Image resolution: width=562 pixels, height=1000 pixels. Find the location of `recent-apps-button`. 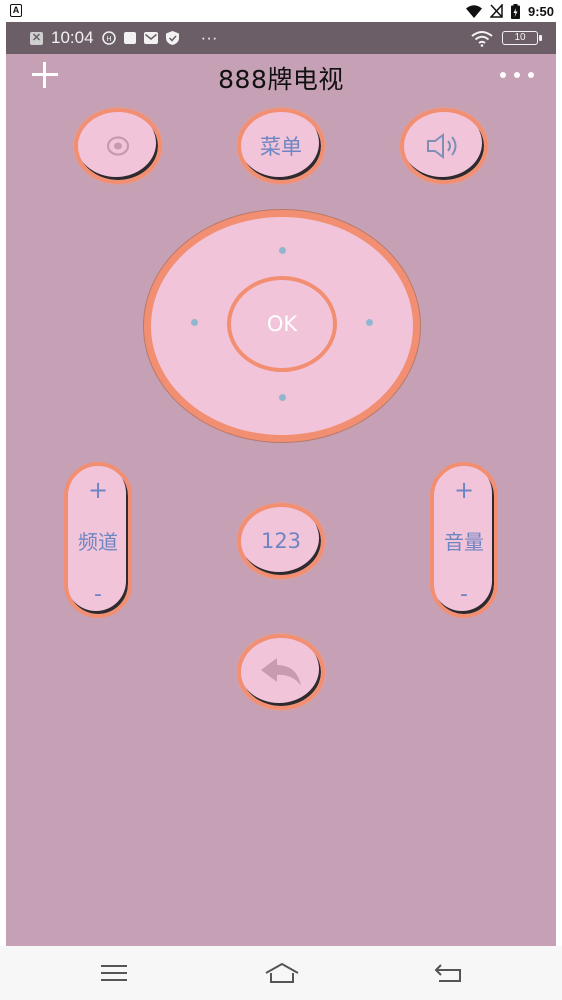

recent-apps-button is located at coordinates (114, 973).